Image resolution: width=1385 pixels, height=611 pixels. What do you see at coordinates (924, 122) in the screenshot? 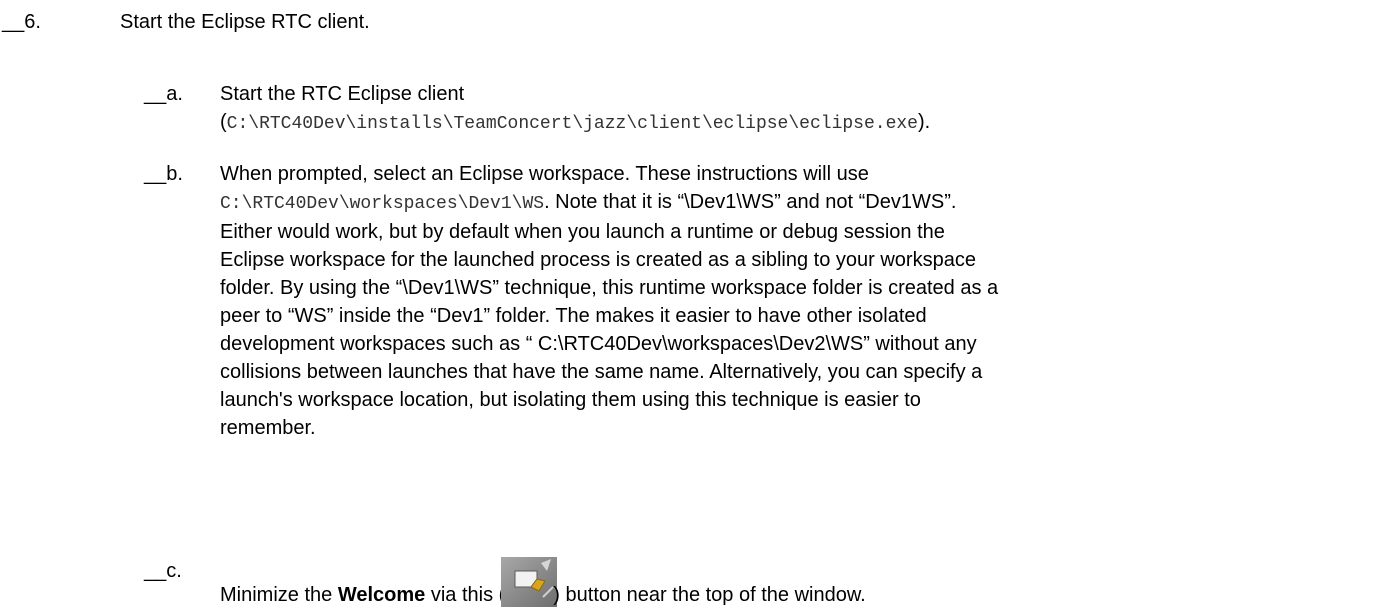
I see `paren-close: ).` at bounding box center [924, 122].